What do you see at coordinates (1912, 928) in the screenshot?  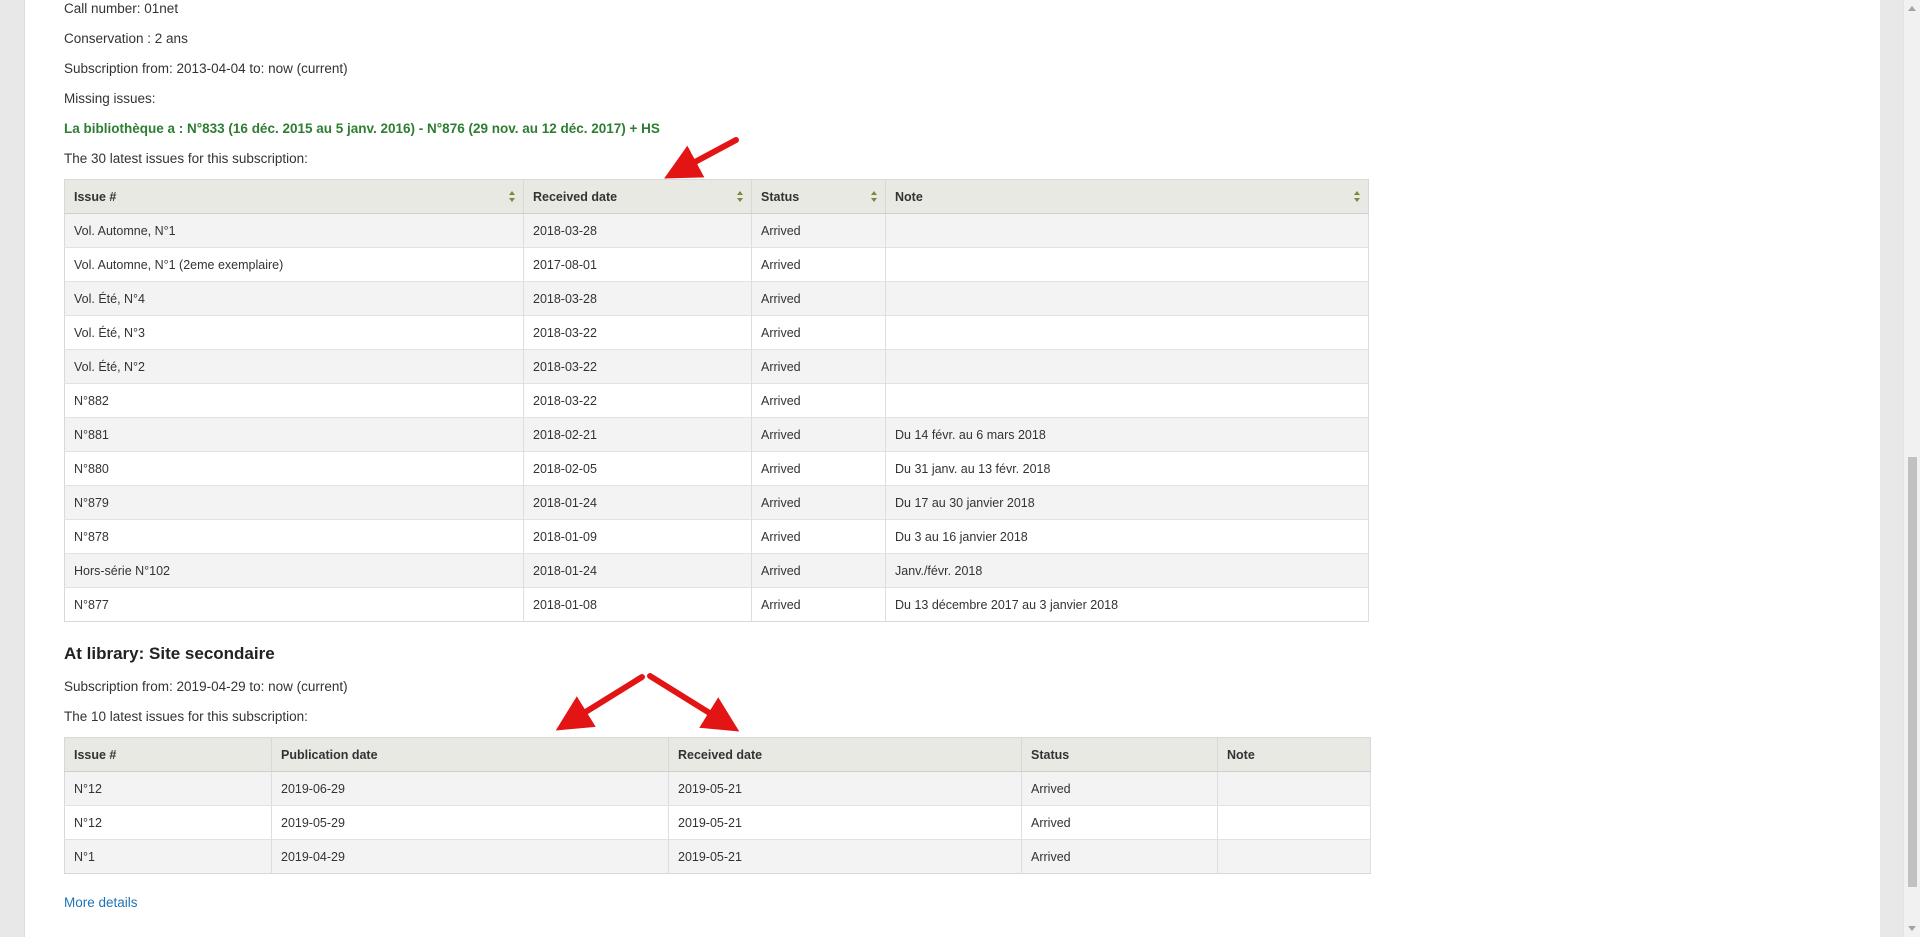 I see `scroll-down-icon` at bounding box center [1912, 928].